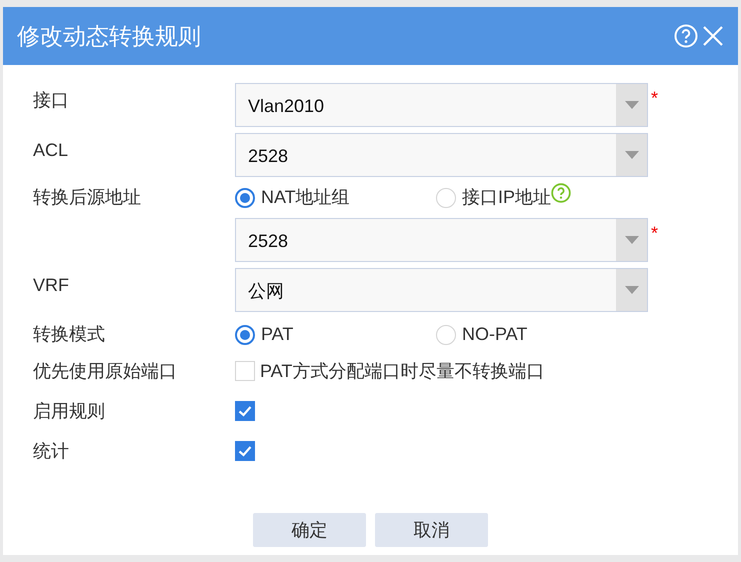 This screenshot has width=741, height=562. I want to click on field-label: 接口, so click(51, 100).